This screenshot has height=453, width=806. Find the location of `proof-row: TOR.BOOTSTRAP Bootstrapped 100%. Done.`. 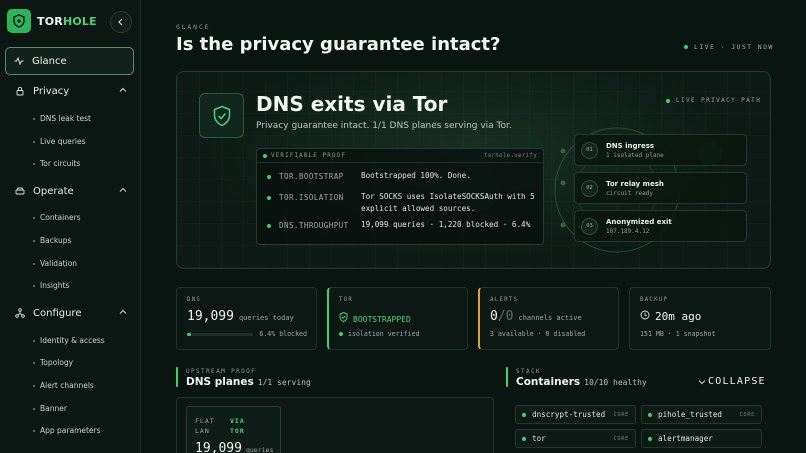

proof-row: TOR.BOOTSTRAP Bootstrapped 100%. Done. is located at coordinates (403, 176).